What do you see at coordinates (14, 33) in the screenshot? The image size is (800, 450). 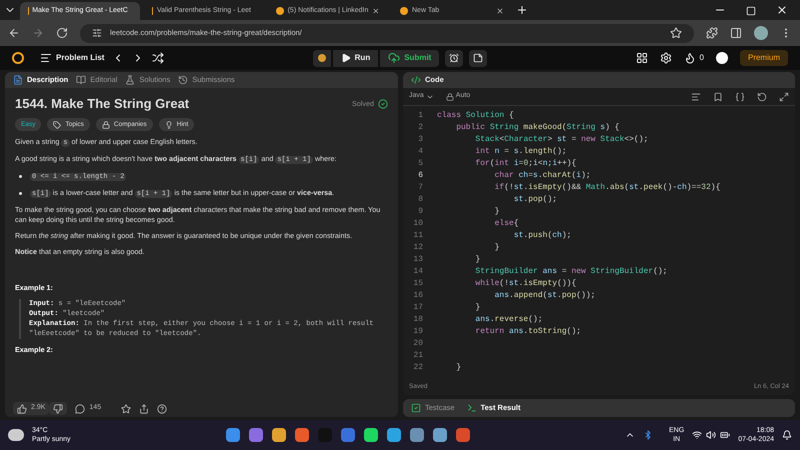 I see `back-icon` at bounding box center [14, 33].